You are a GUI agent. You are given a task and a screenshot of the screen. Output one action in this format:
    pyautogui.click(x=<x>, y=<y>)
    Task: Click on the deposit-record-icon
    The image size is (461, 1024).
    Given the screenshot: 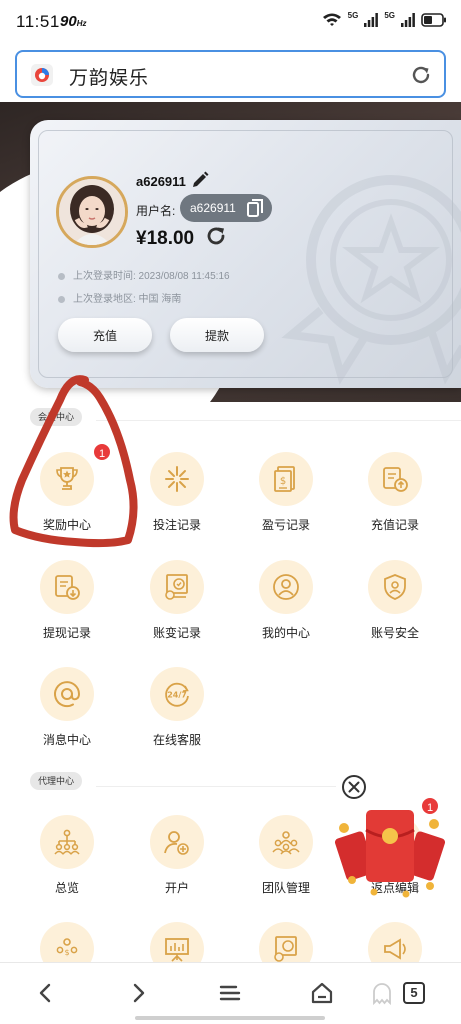 What is the action you would take?
    pyautogui.click(x=395, y=479)
    